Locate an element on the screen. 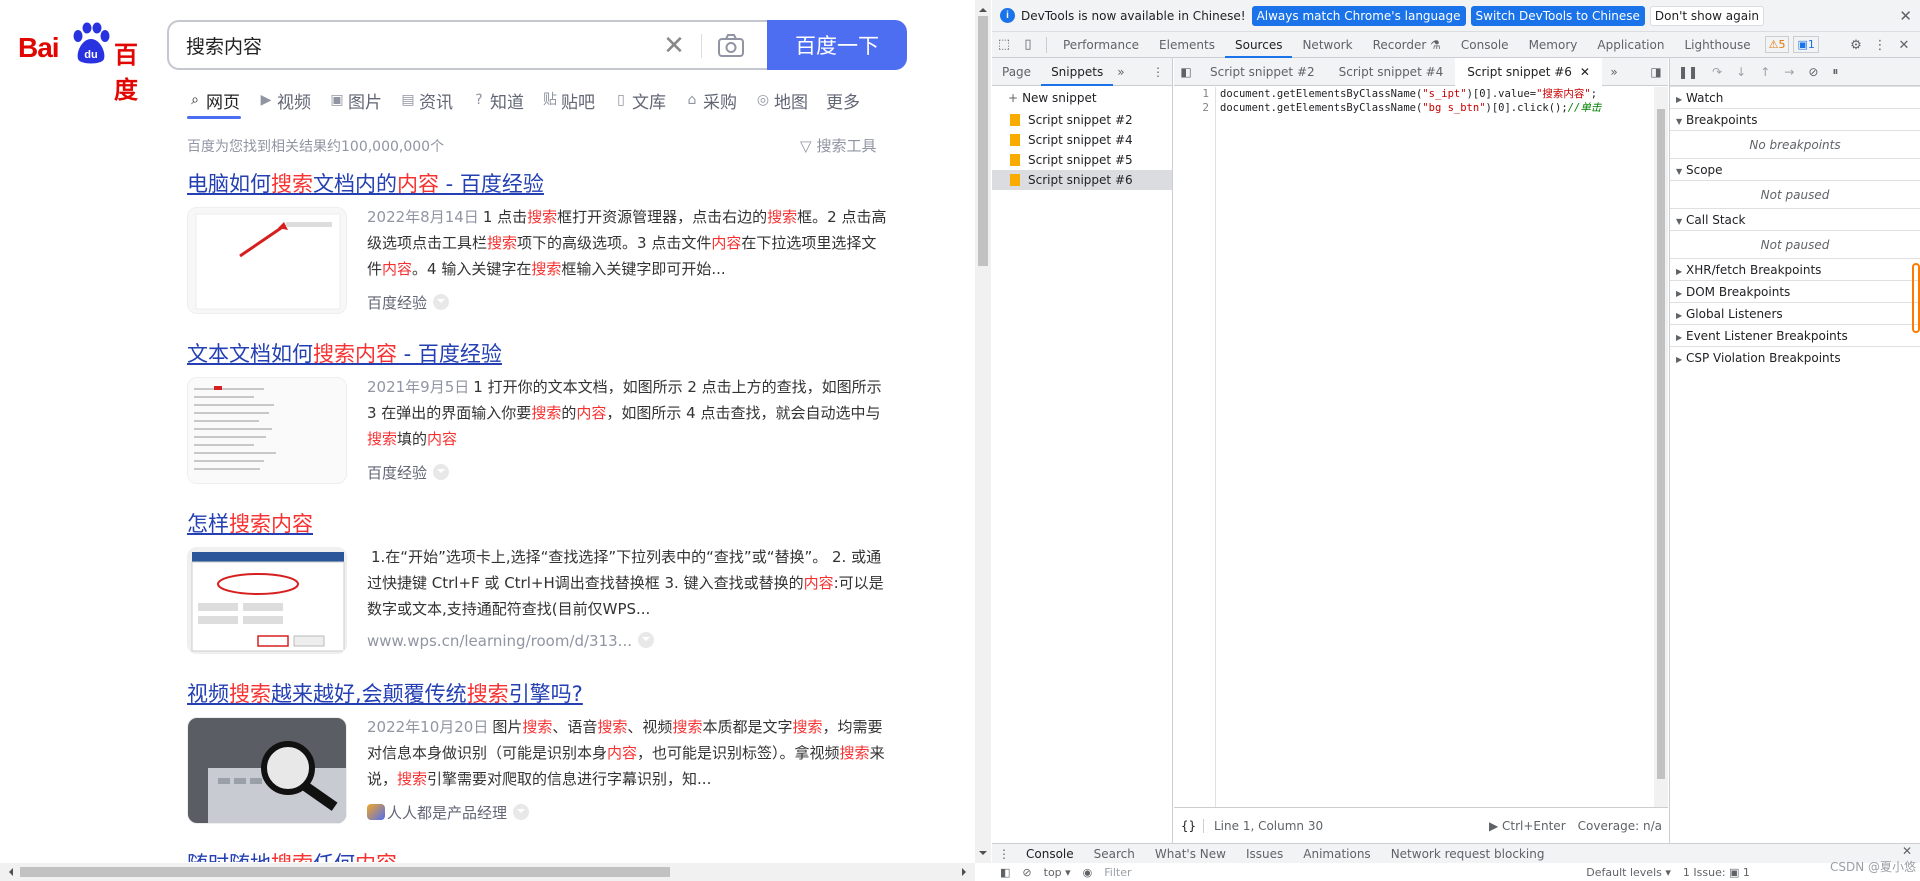 This screenshot has width=1920, height=881. scroll-right-icon is located at coordinates (966, 872).